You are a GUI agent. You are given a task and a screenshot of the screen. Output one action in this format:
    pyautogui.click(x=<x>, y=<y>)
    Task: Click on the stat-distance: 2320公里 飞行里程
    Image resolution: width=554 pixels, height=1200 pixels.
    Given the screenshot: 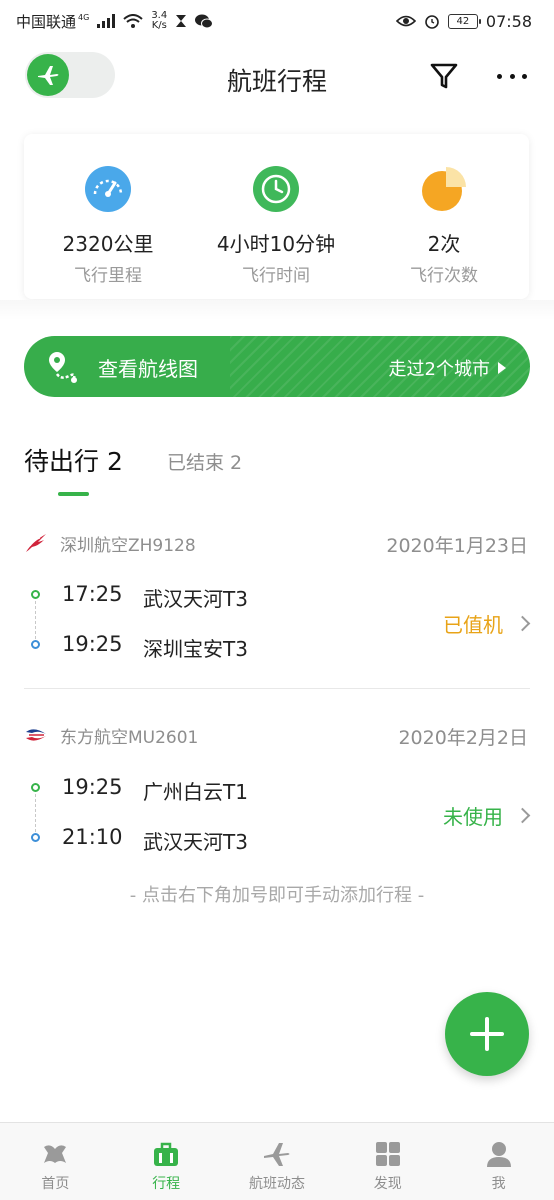 What is the action you would take?
    pyautogui.click(x=108, y=226)
    